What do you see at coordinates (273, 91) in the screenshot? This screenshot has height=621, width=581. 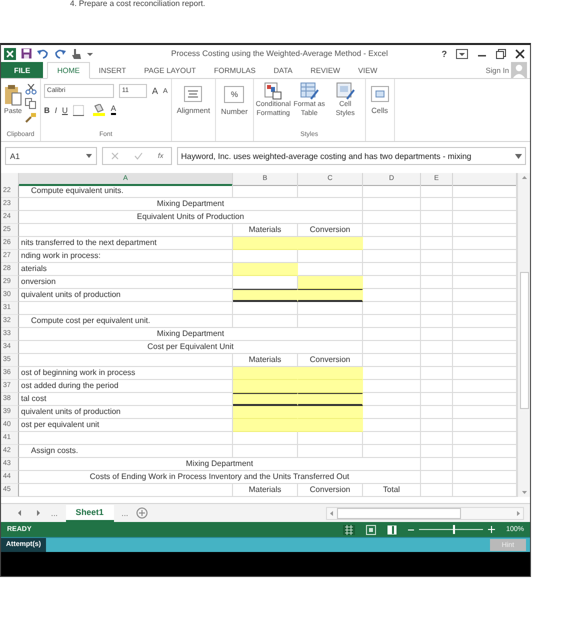 I see `conditional-formatting-icon` at bounding box center [273, 91].